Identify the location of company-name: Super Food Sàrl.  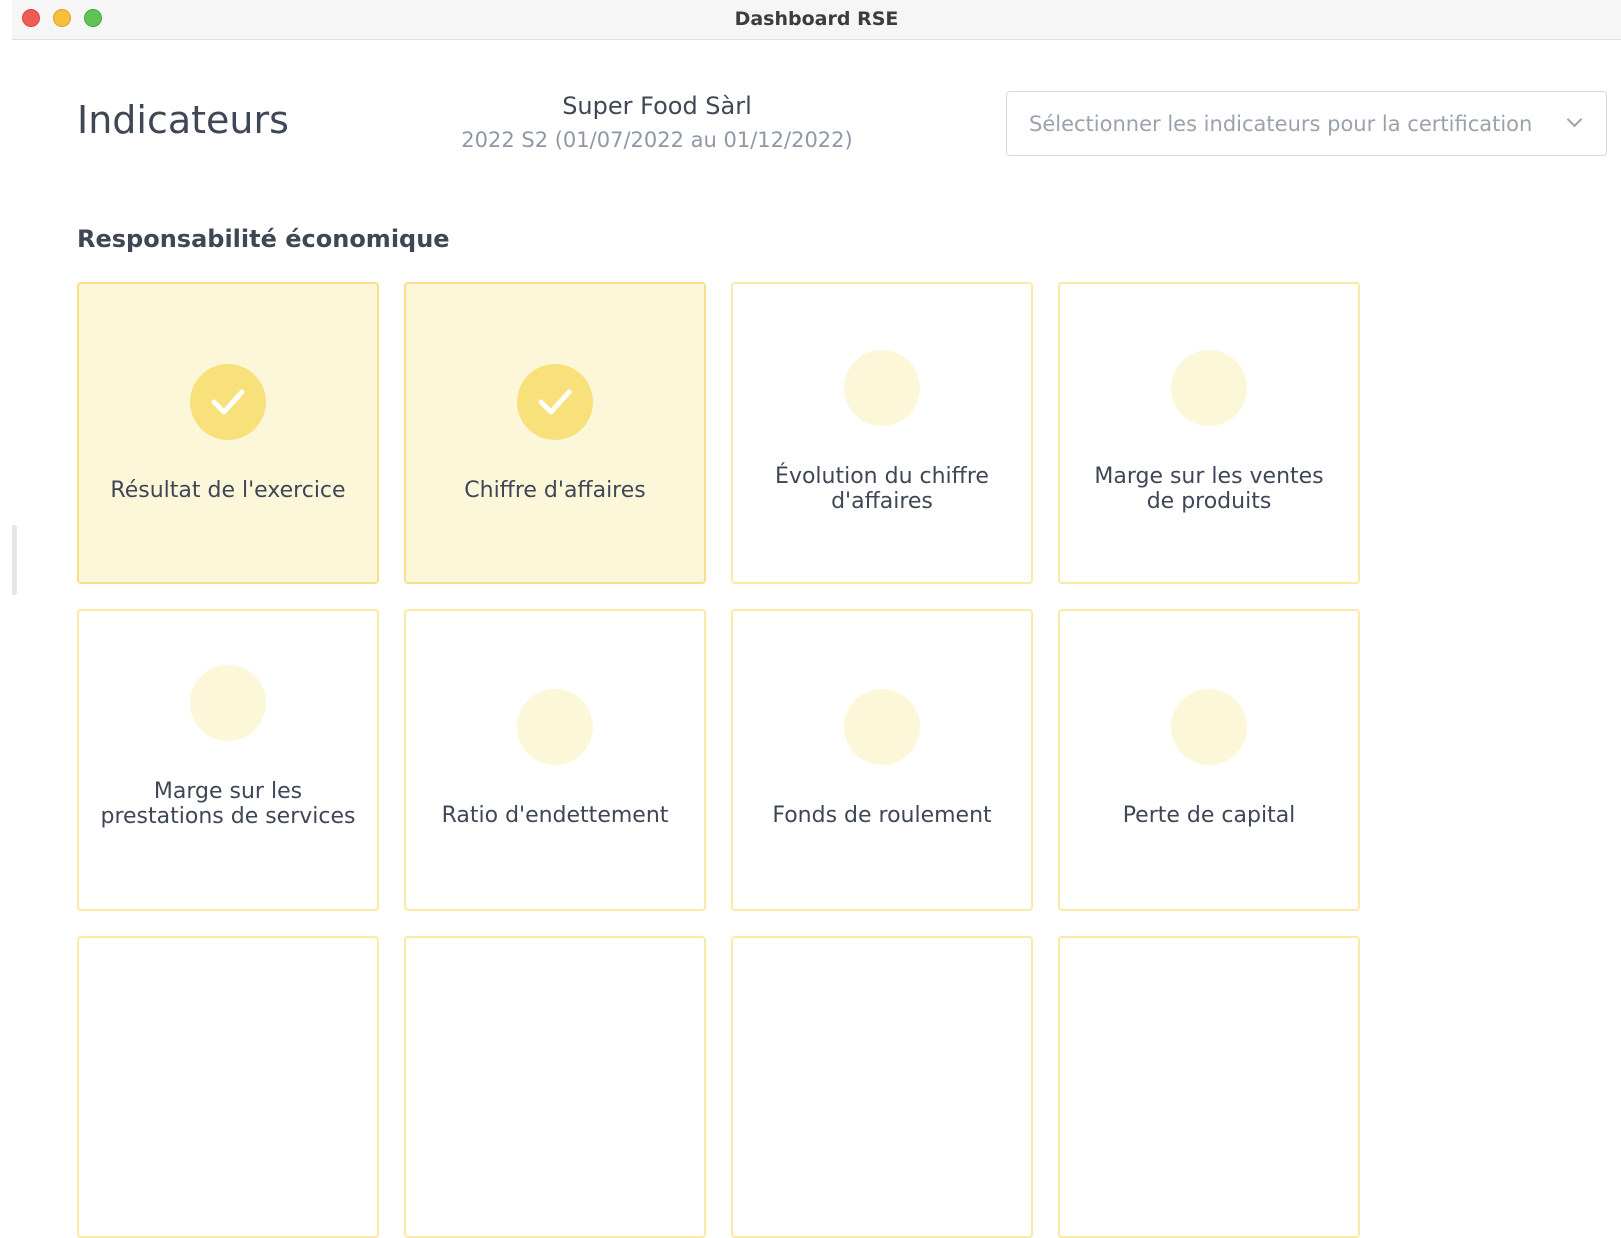
(657, 106).